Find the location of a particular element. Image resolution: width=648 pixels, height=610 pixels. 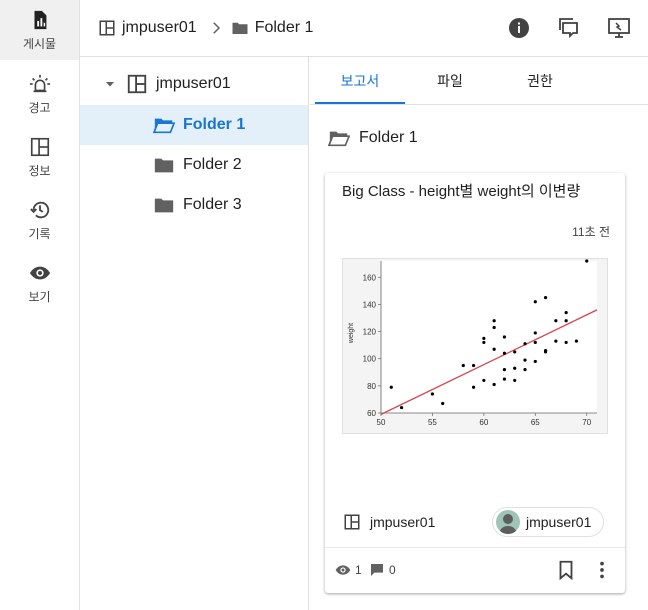

user-chip: jmpuser01 is located at coordinates (548, 522).